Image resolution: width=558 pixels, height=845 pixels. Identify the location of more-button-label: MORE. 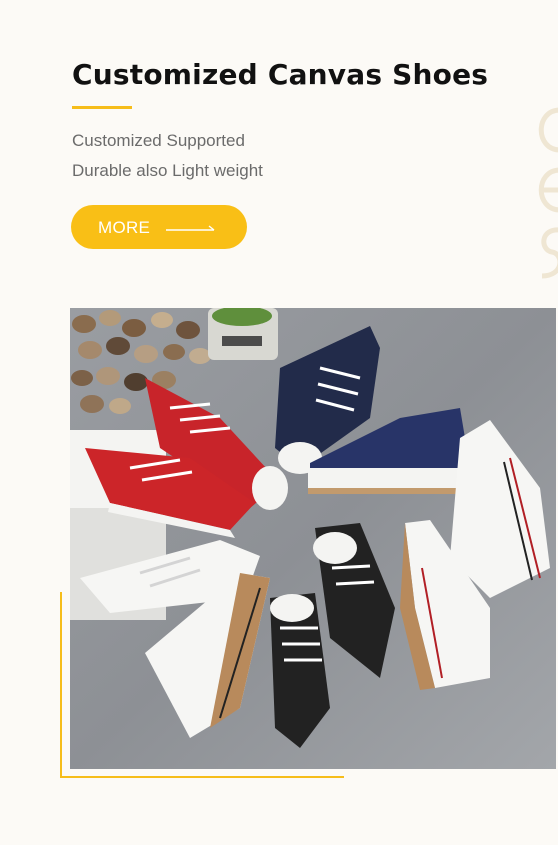
(124, 227).